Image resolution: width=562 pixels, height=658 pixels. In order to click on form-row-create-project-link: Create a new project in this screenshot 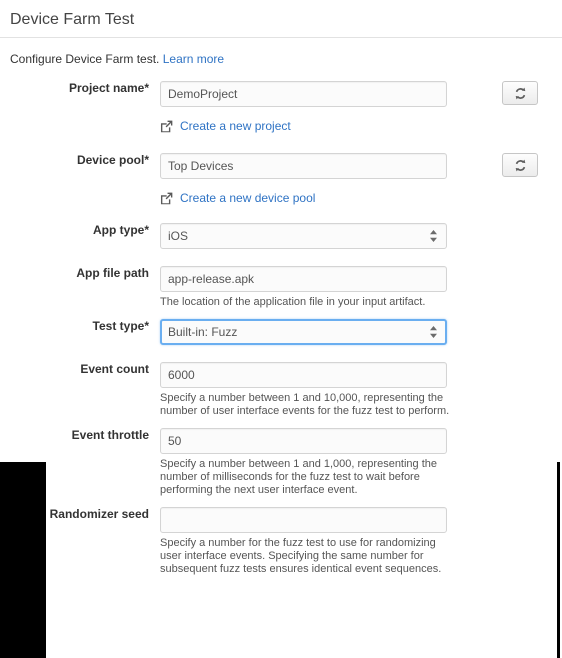, I will do `click(281, 126)`.